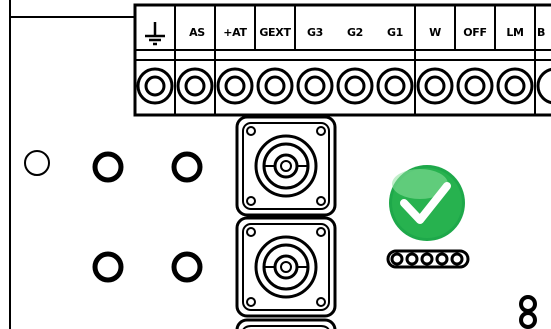  What do you see at coordinates (315, 32) in the screenshot?
I see `terminal-label-g3: G3` at bounding box center [315, 32].